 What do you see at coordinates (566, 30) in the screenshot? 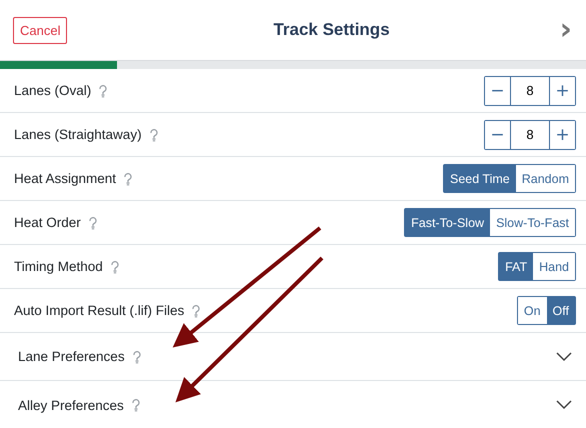
I see `next-button: ›` at bounding box center [566, 30].